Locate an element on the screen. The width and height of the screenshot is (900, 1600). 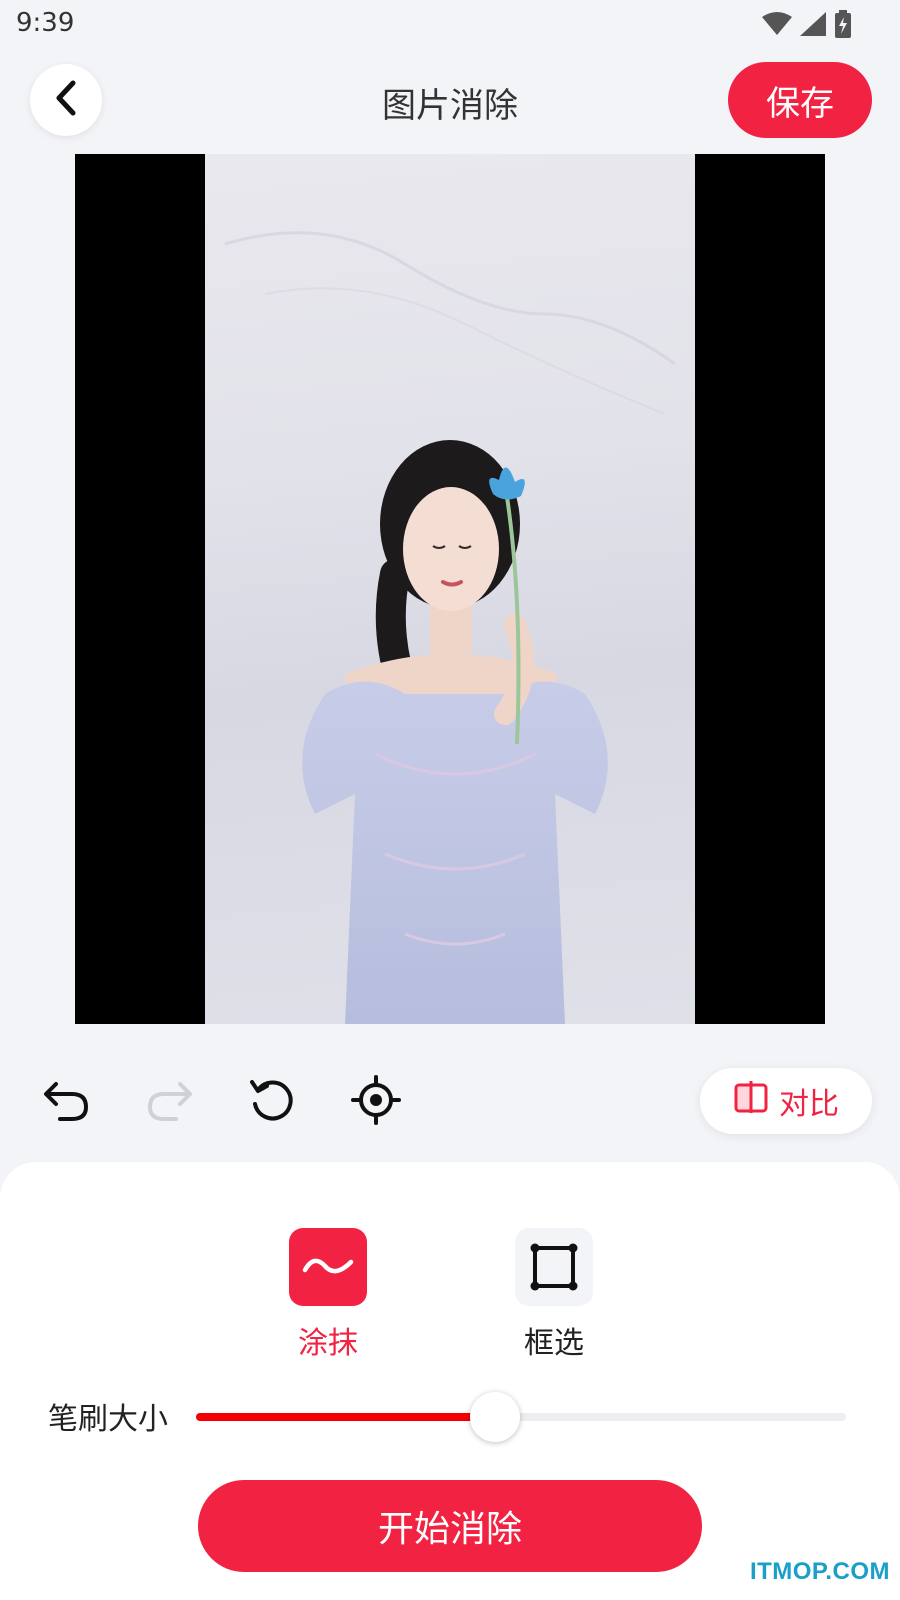
edit-toolbar: 对比 is located at coordinates (450, 1101).